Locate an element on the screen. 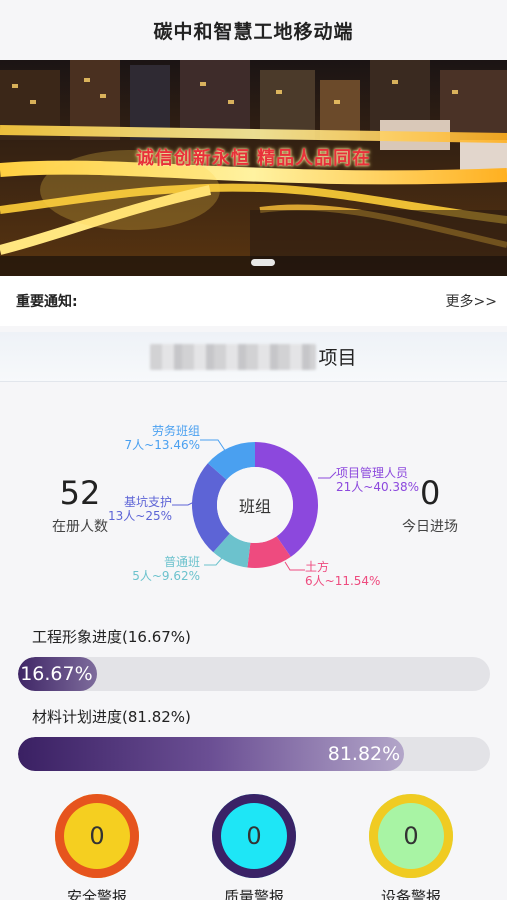 This screenshot has width=507, height=900. slice-name-labor: 劳务班组 is located at coordinates (175, 431).